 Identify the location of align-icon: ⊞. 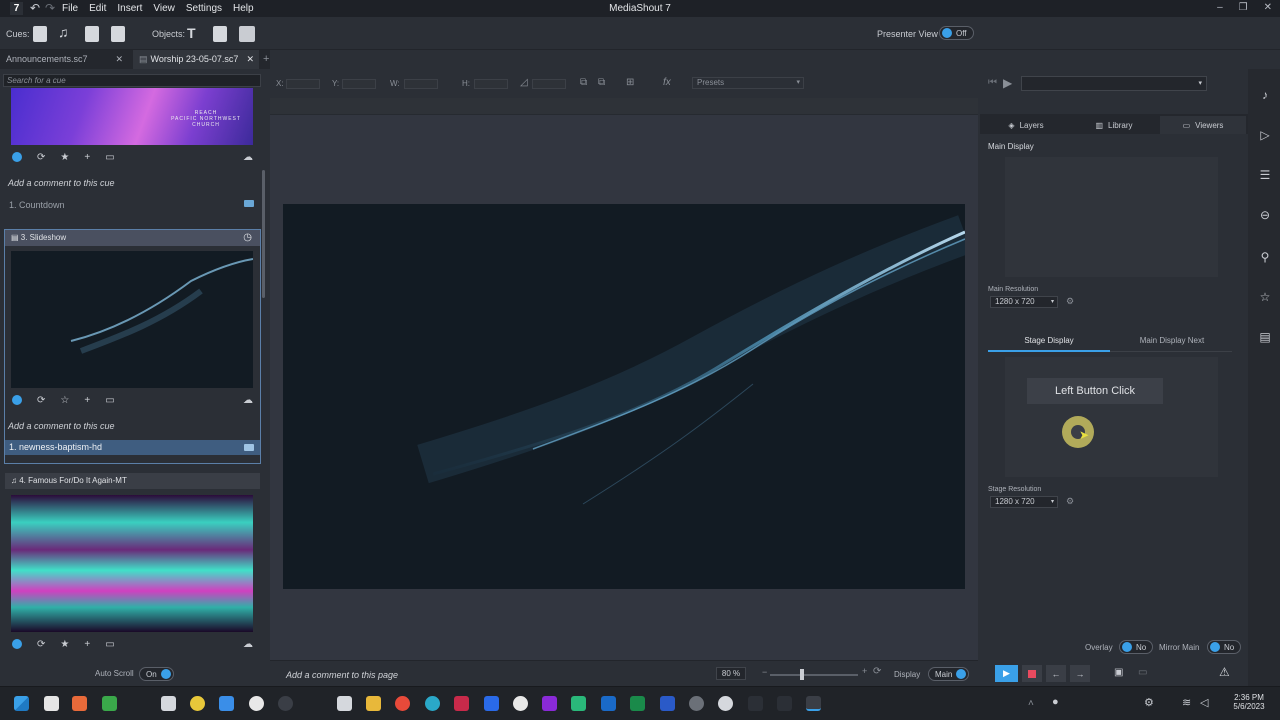
(630, 82).